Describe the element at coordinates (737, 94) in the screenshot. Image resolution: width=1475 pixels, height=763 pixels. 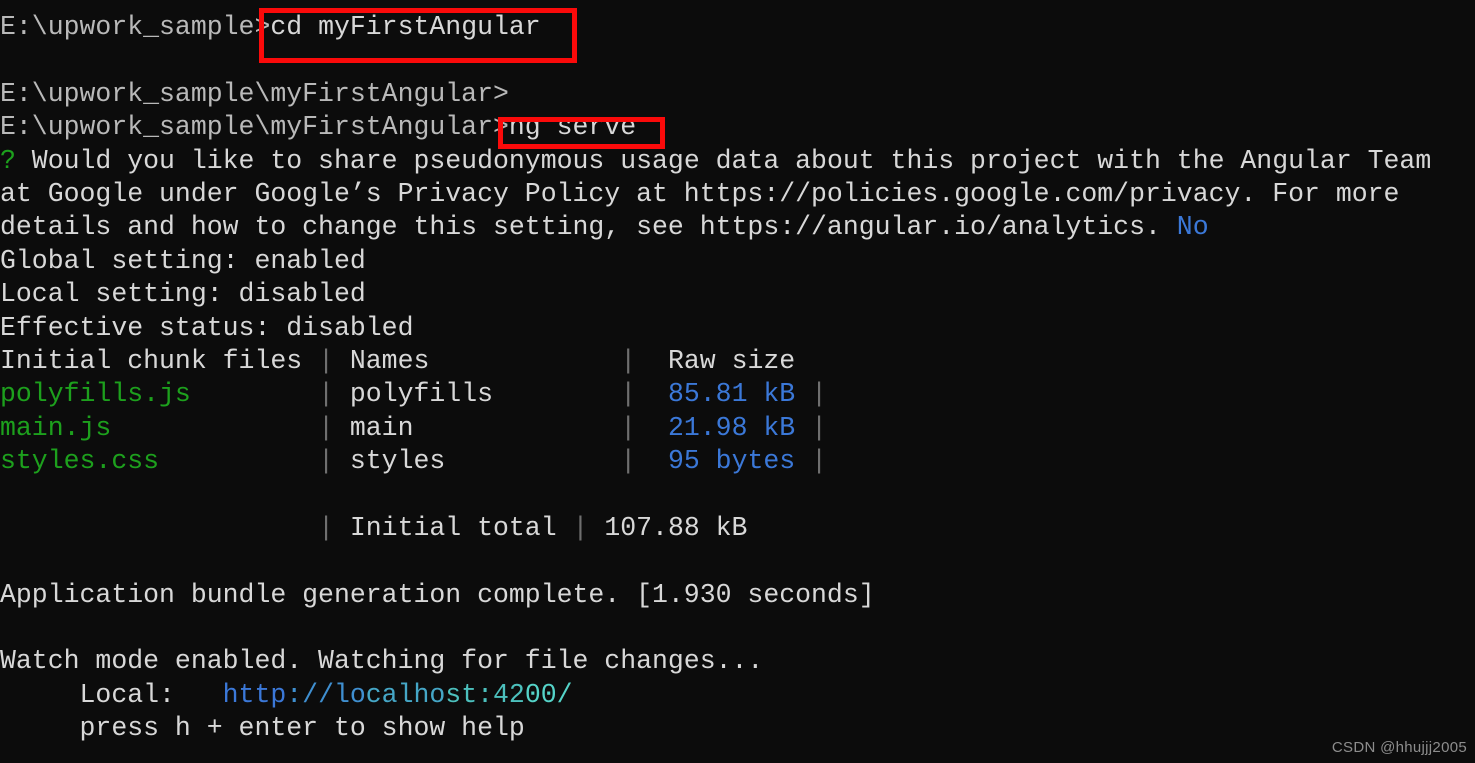
I see `terminal-line-prompt-bare: E:\upwork_sample\myFirstAngular>` at that location.